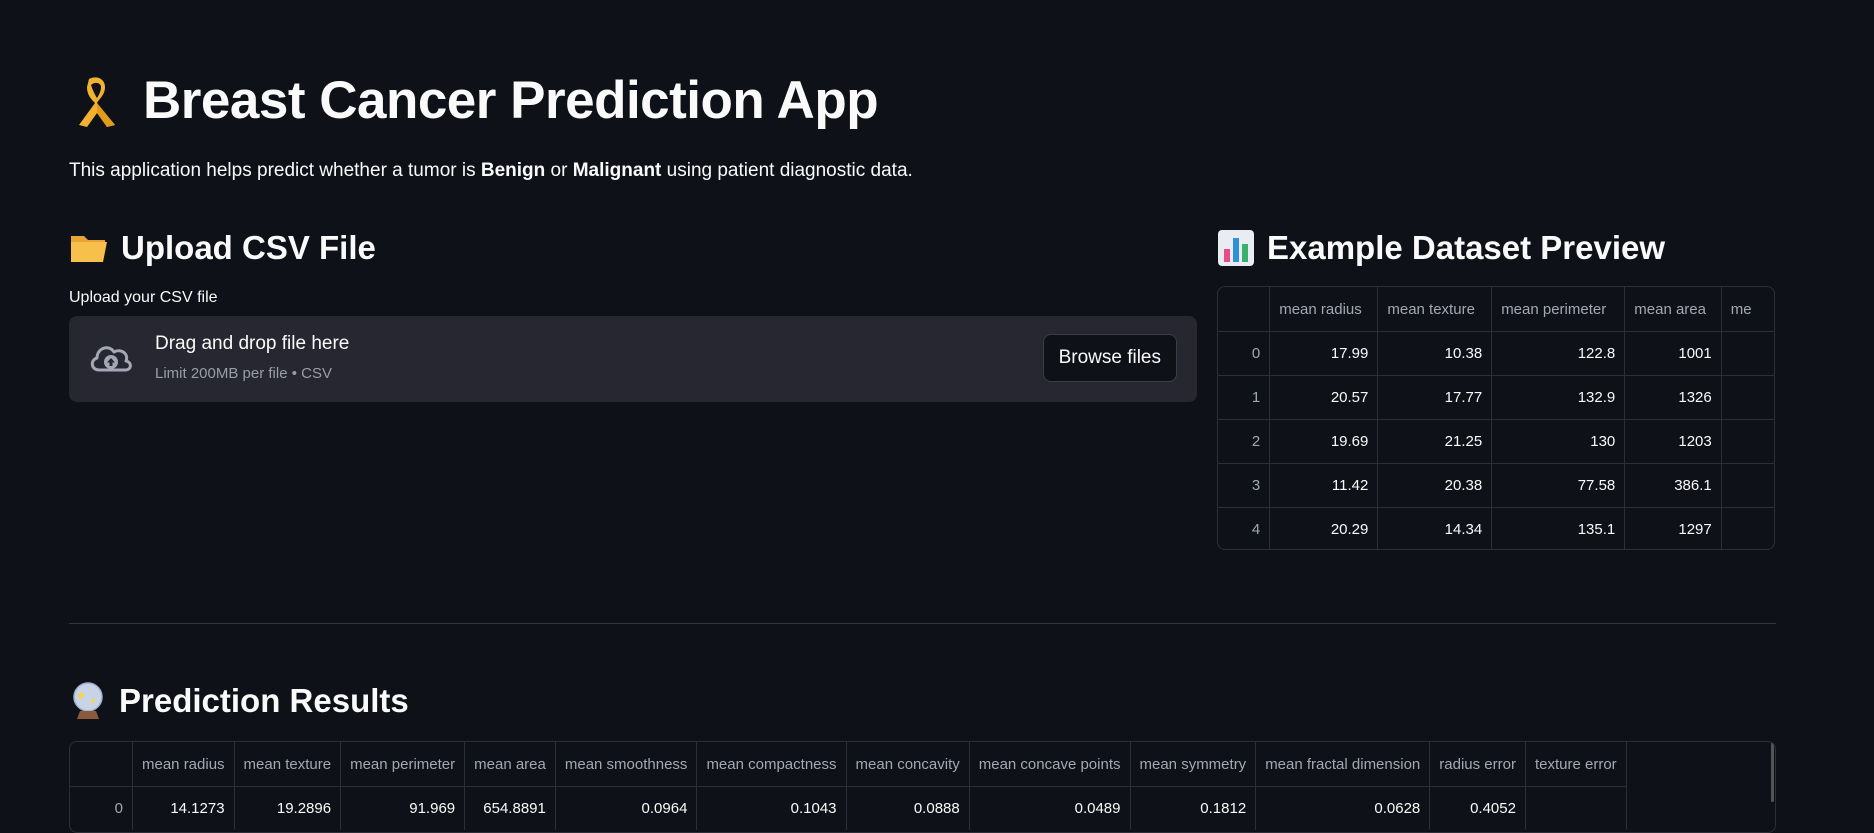  I want to click on column-header: me, so click(1747, 309).